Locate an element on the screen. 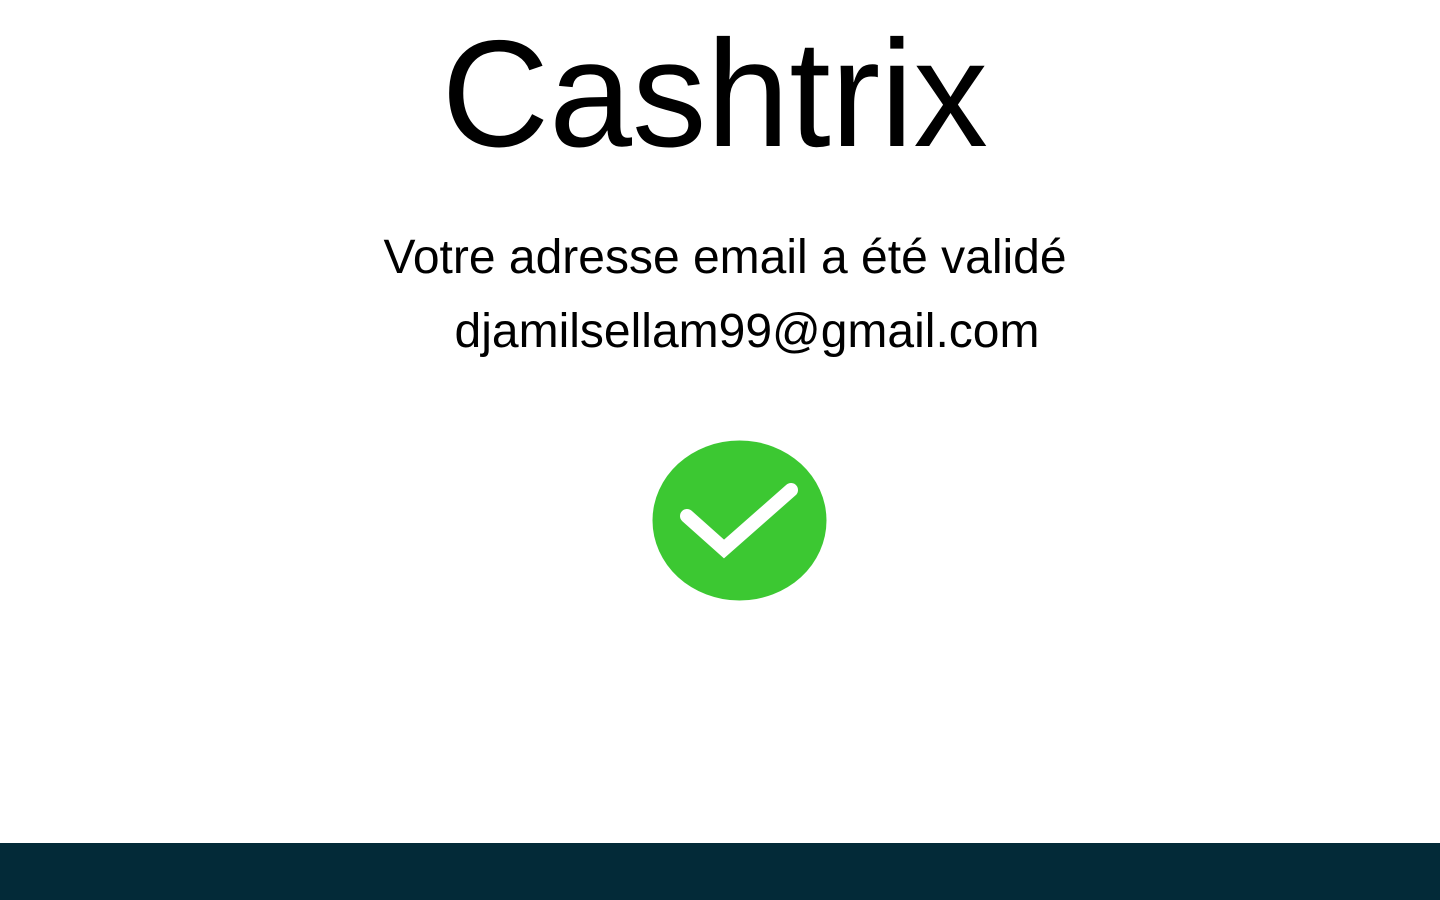  validation-message: Votre adresse email a été validé is located at coordinates (725, 257).